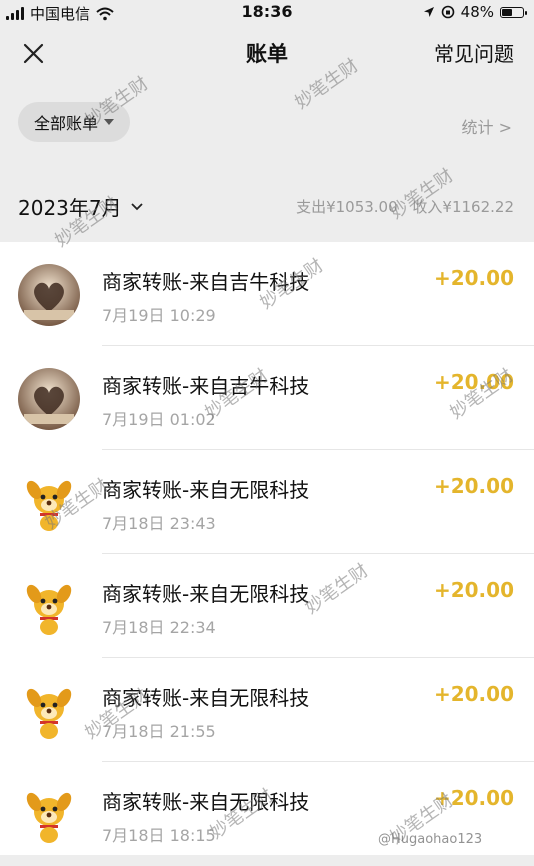 The width and height of the screenshot is (534, 866). I want to click on battery-icon, so click(513, 12).